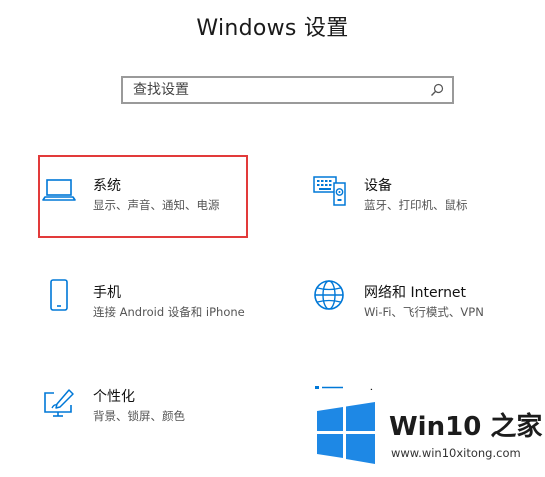  Describe the element at coordinates (329, 295) in the screenshot. I see `globe-icon` at that location.